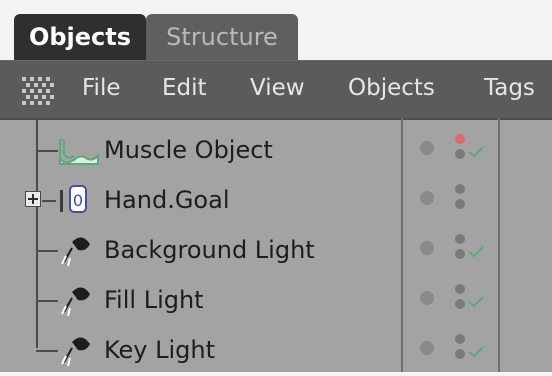 The height and width of the screenshot is (376, 552). What do you see at coordinates (276, 151) in the screenshot?
I see `object-row-muscle: Muscle Object` at bounding box center [276, 151].